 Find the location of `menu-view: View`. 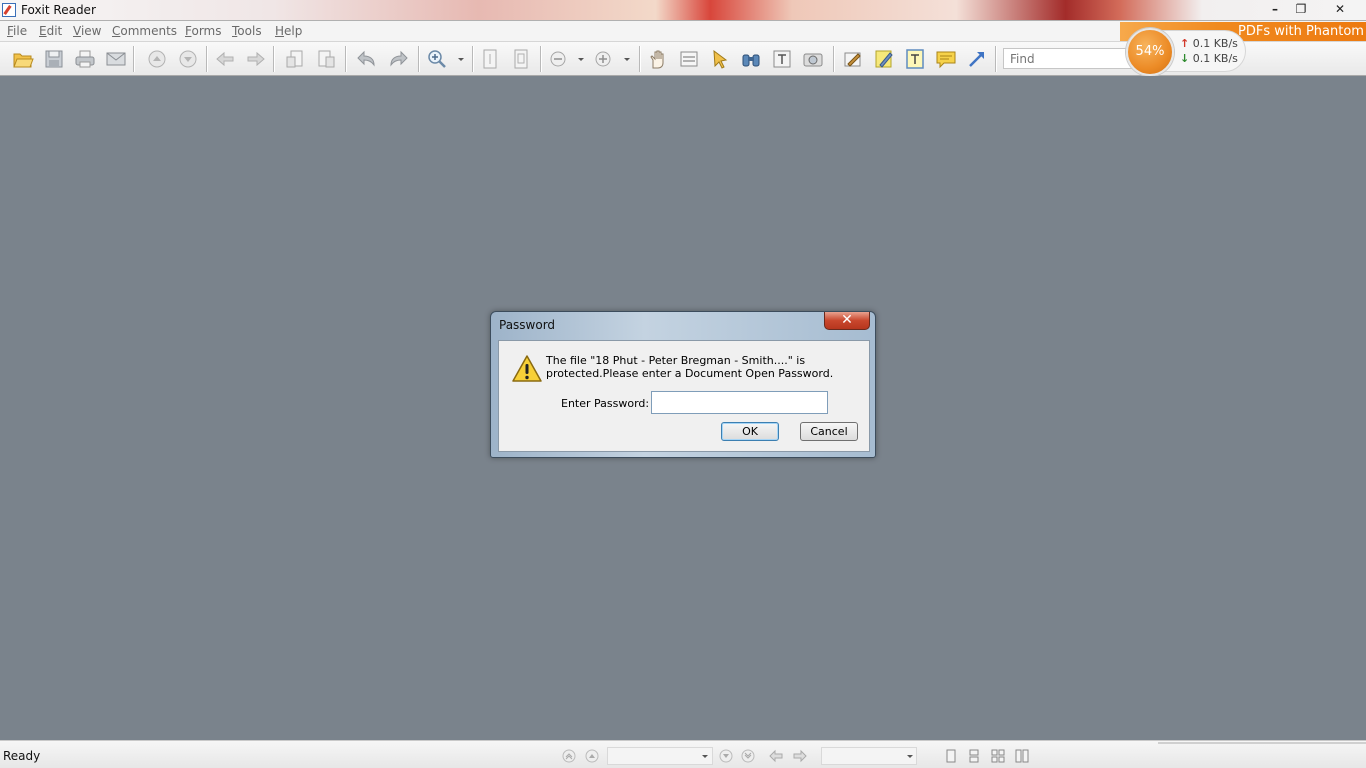

menu-view: View is located at coordinates (87, 31).